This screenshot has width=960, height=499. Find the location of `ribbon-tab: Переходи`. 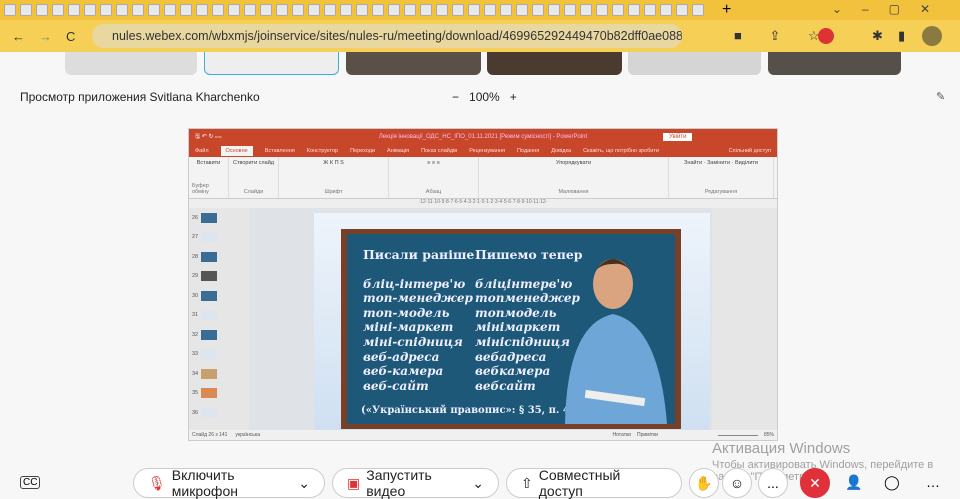

ribbon-tab: Переходи is located at coordinates (362, 151).